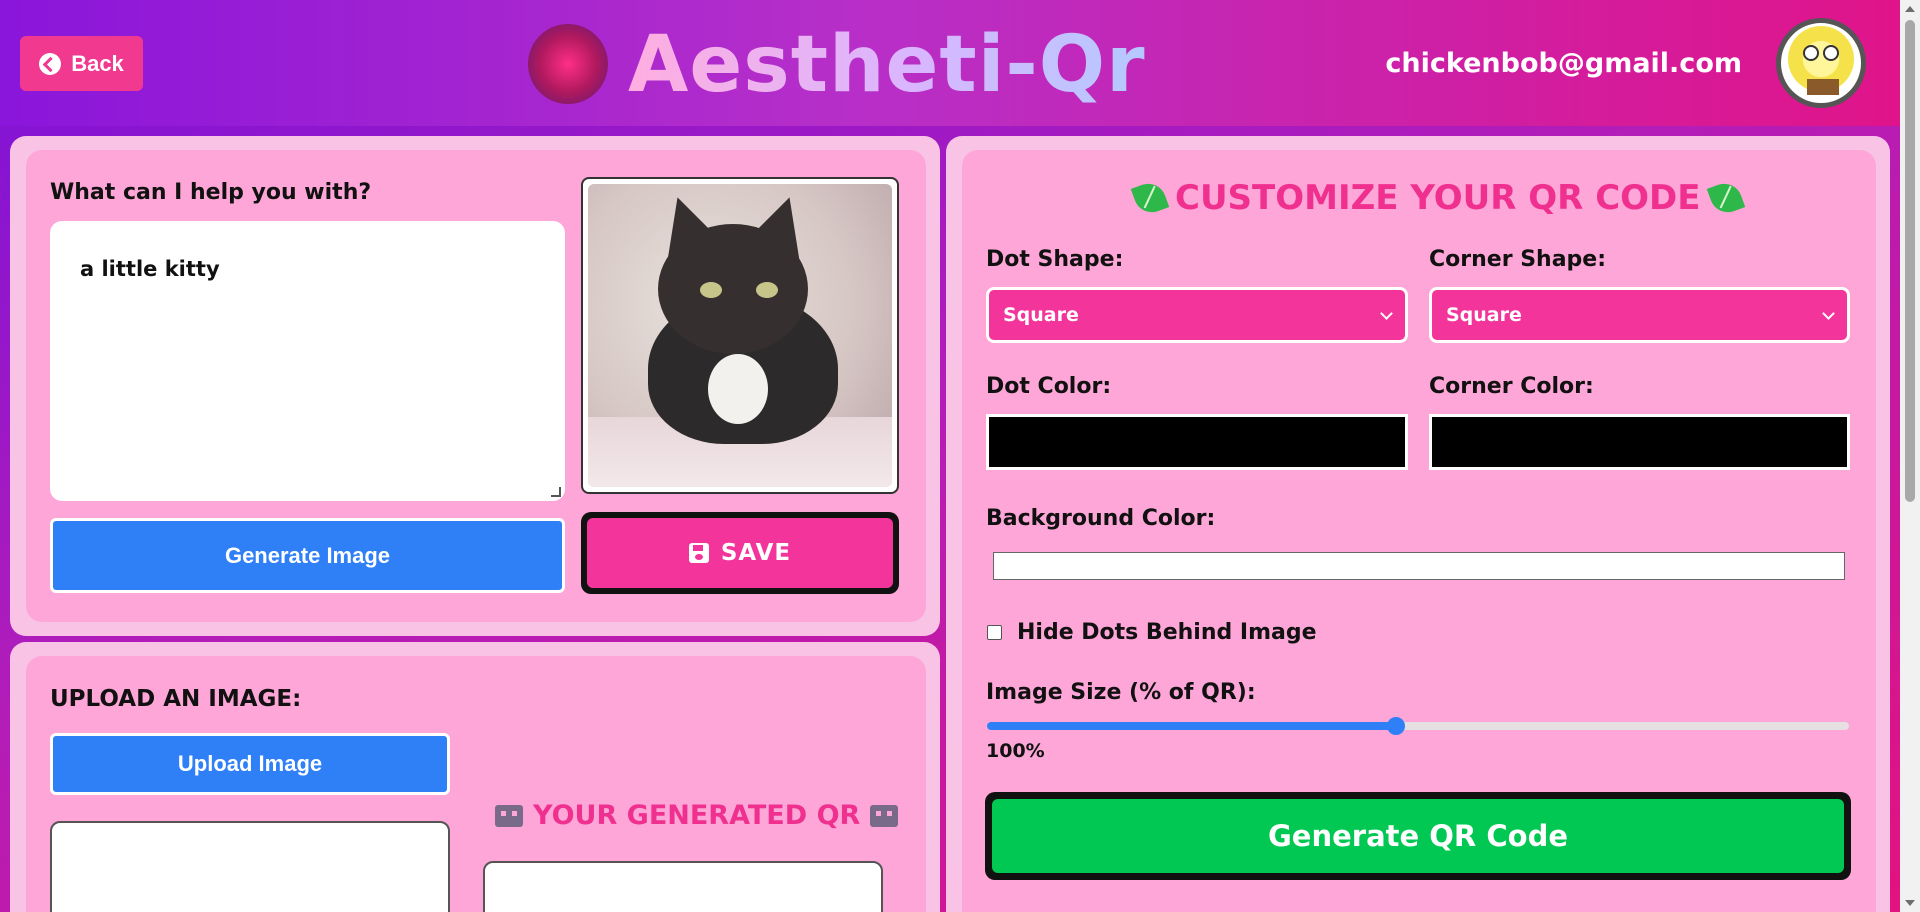 Image resolution: width=1920 pixels, height=912 pixels. I want to click on corner-shape-select: Square, so click(1639, 315).